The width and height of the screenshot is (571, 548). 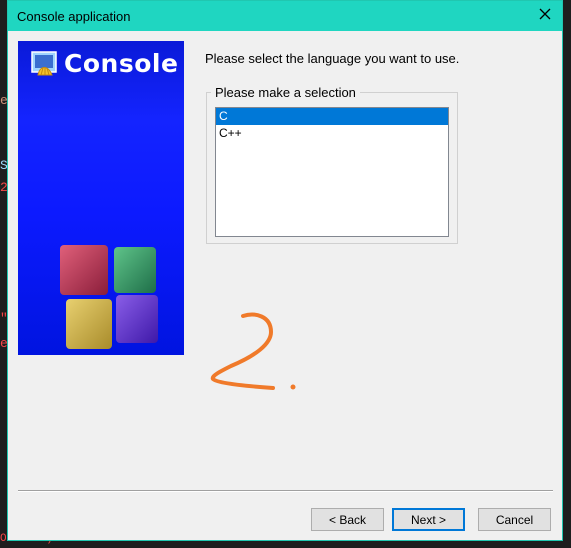 I want to click on language-option-cpp: C++, so click(x=332, y=133).